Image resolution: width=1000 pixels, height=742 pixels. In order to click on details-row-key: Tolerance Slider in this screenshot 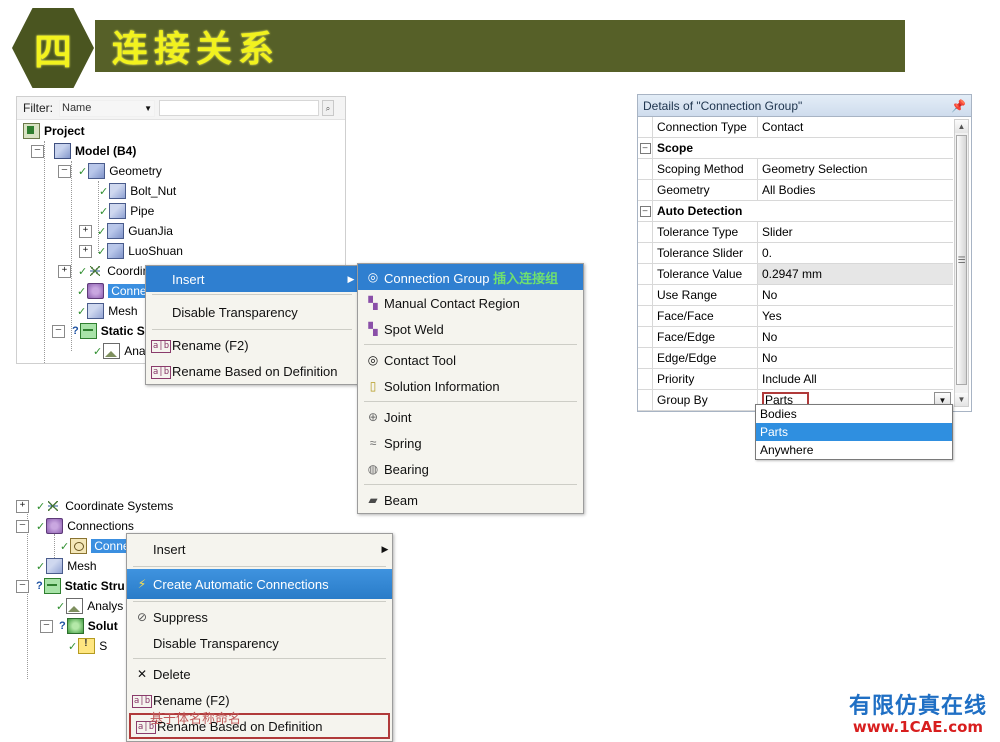, I will do `click(705, 253)`.